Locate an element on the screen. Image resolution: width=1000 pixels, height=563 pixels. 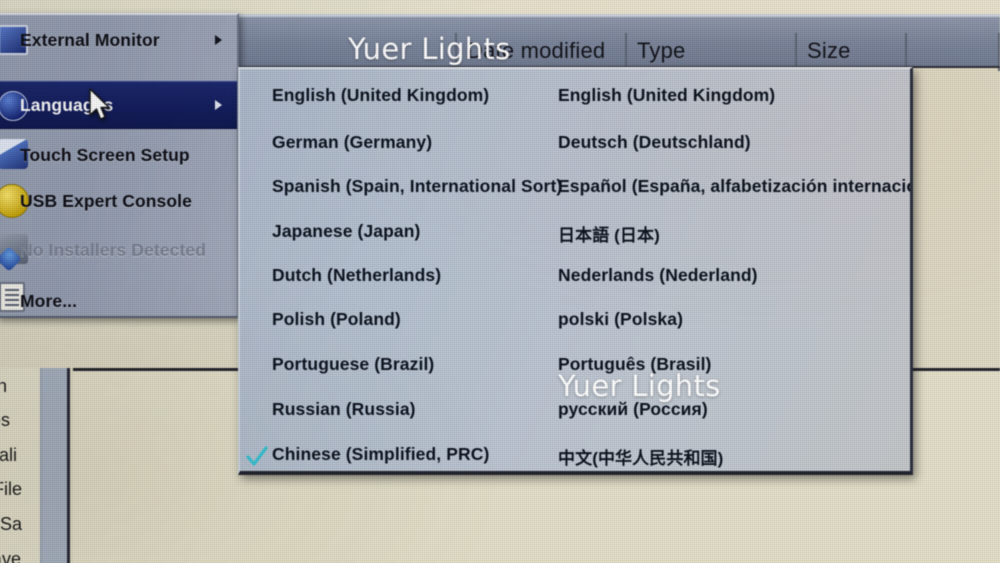
tree-item-fragment: nali is located at coordinates (8, 455).